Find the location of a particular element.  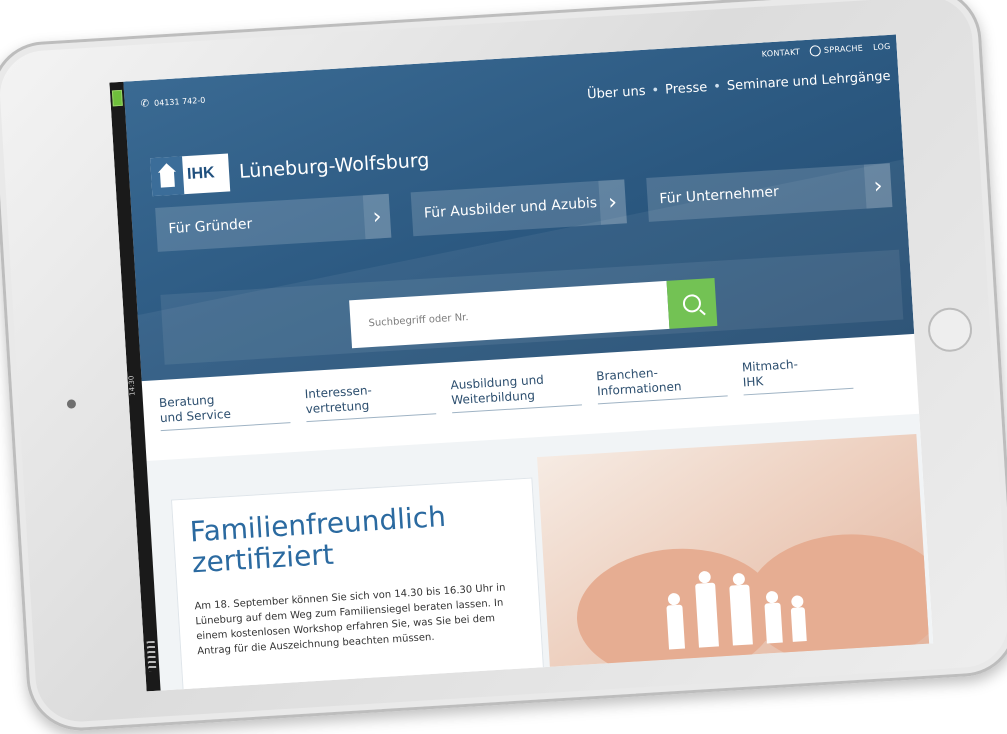

topic-label: Für Gründer is located at coordinates (260, 223).